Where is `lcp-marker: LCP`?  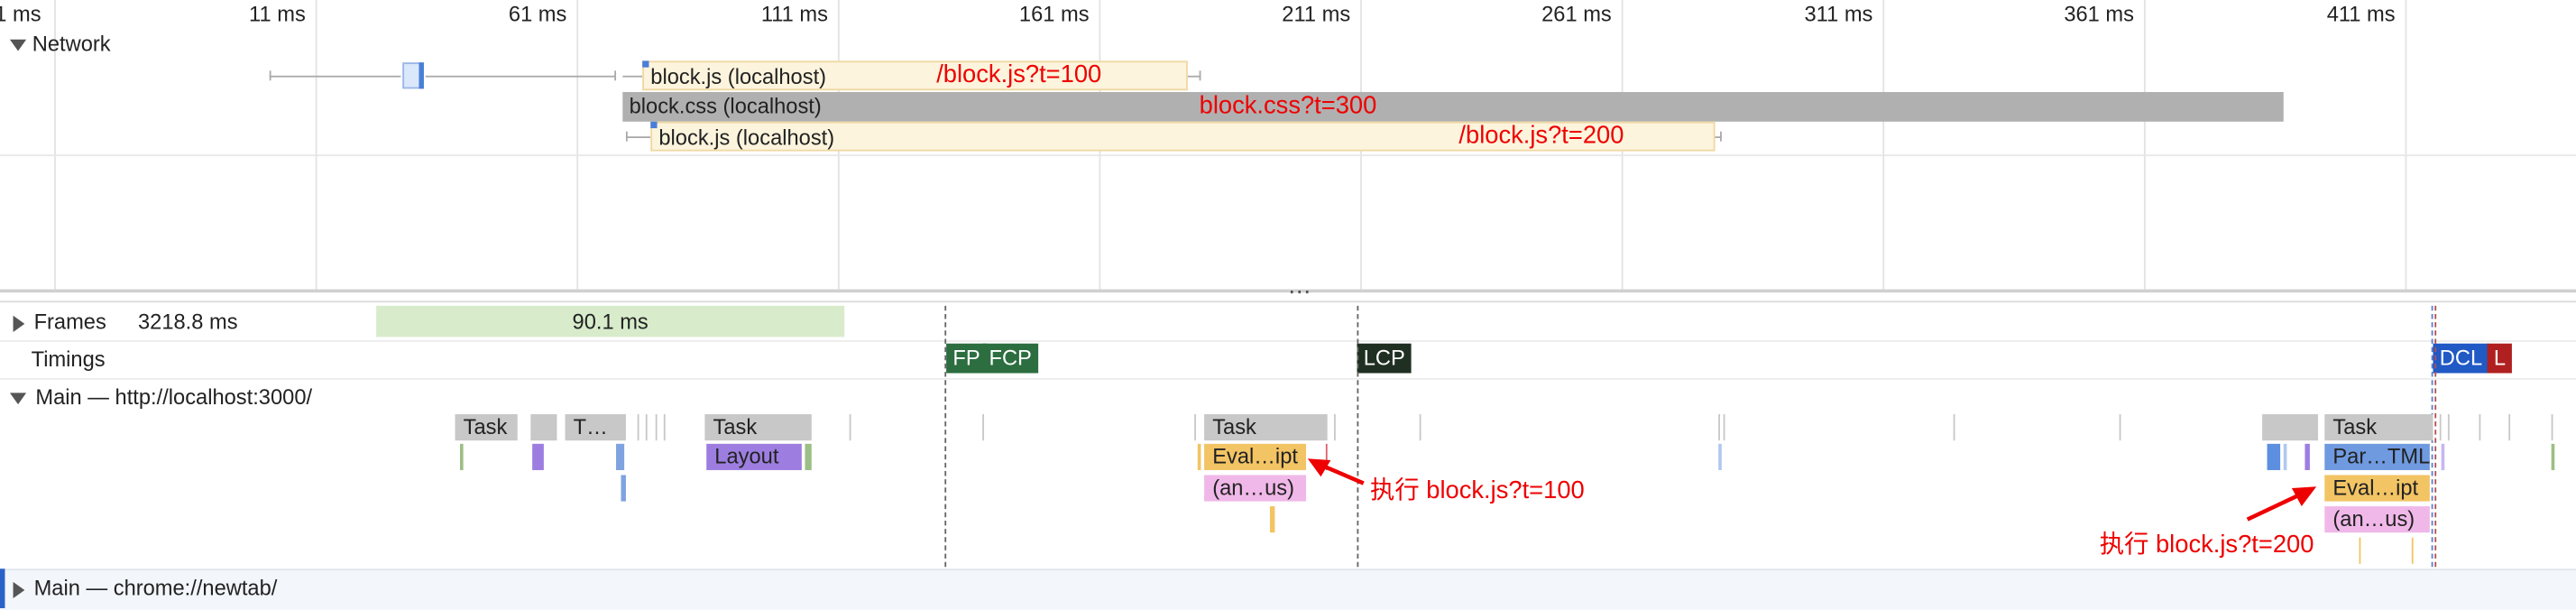
lcp-marker: LCP is located at coordinates (1385, 358).